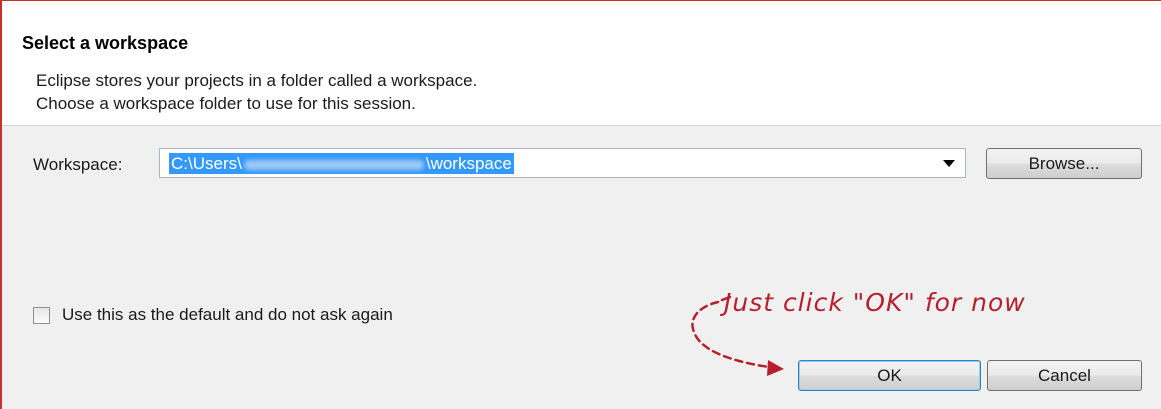 The image size is (1161, 409). What do you see at coordinates (1064, 375) in the screenshot?
I see `cancel-button: Cancel` at bounding box center [1064, 375].